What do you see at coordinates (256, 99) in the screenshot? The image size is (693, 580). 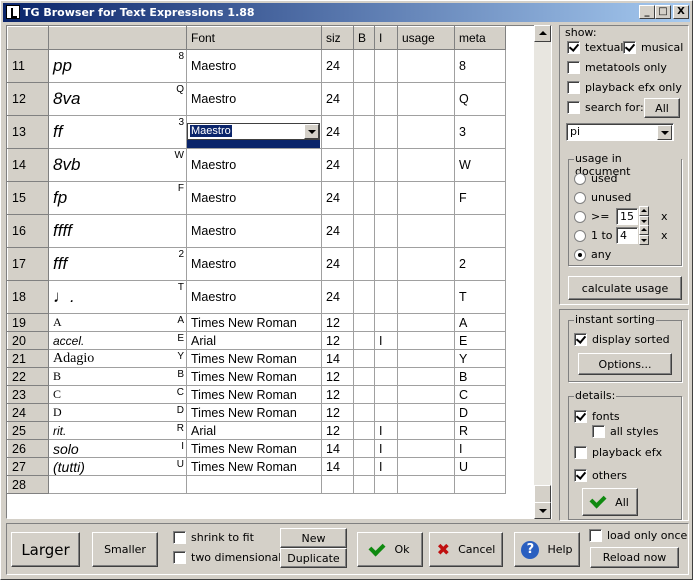 I see `table-row: 12 8va Q Maestro 24 Q` at bounding box center [256, 99].